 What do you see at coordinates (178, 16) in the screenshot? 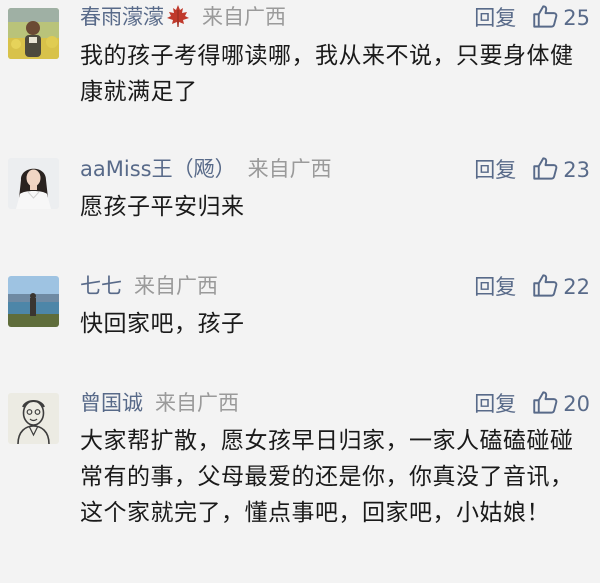
I see `maple-leaf-icon` at bounding box center [178, 16].